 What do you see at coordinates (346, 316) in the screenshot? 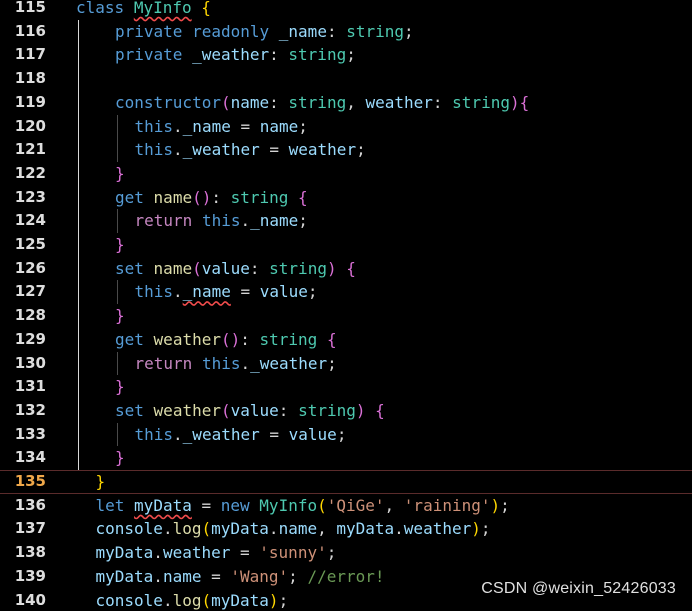
I see `code-line: 128}` at bounding box center [346, 316].